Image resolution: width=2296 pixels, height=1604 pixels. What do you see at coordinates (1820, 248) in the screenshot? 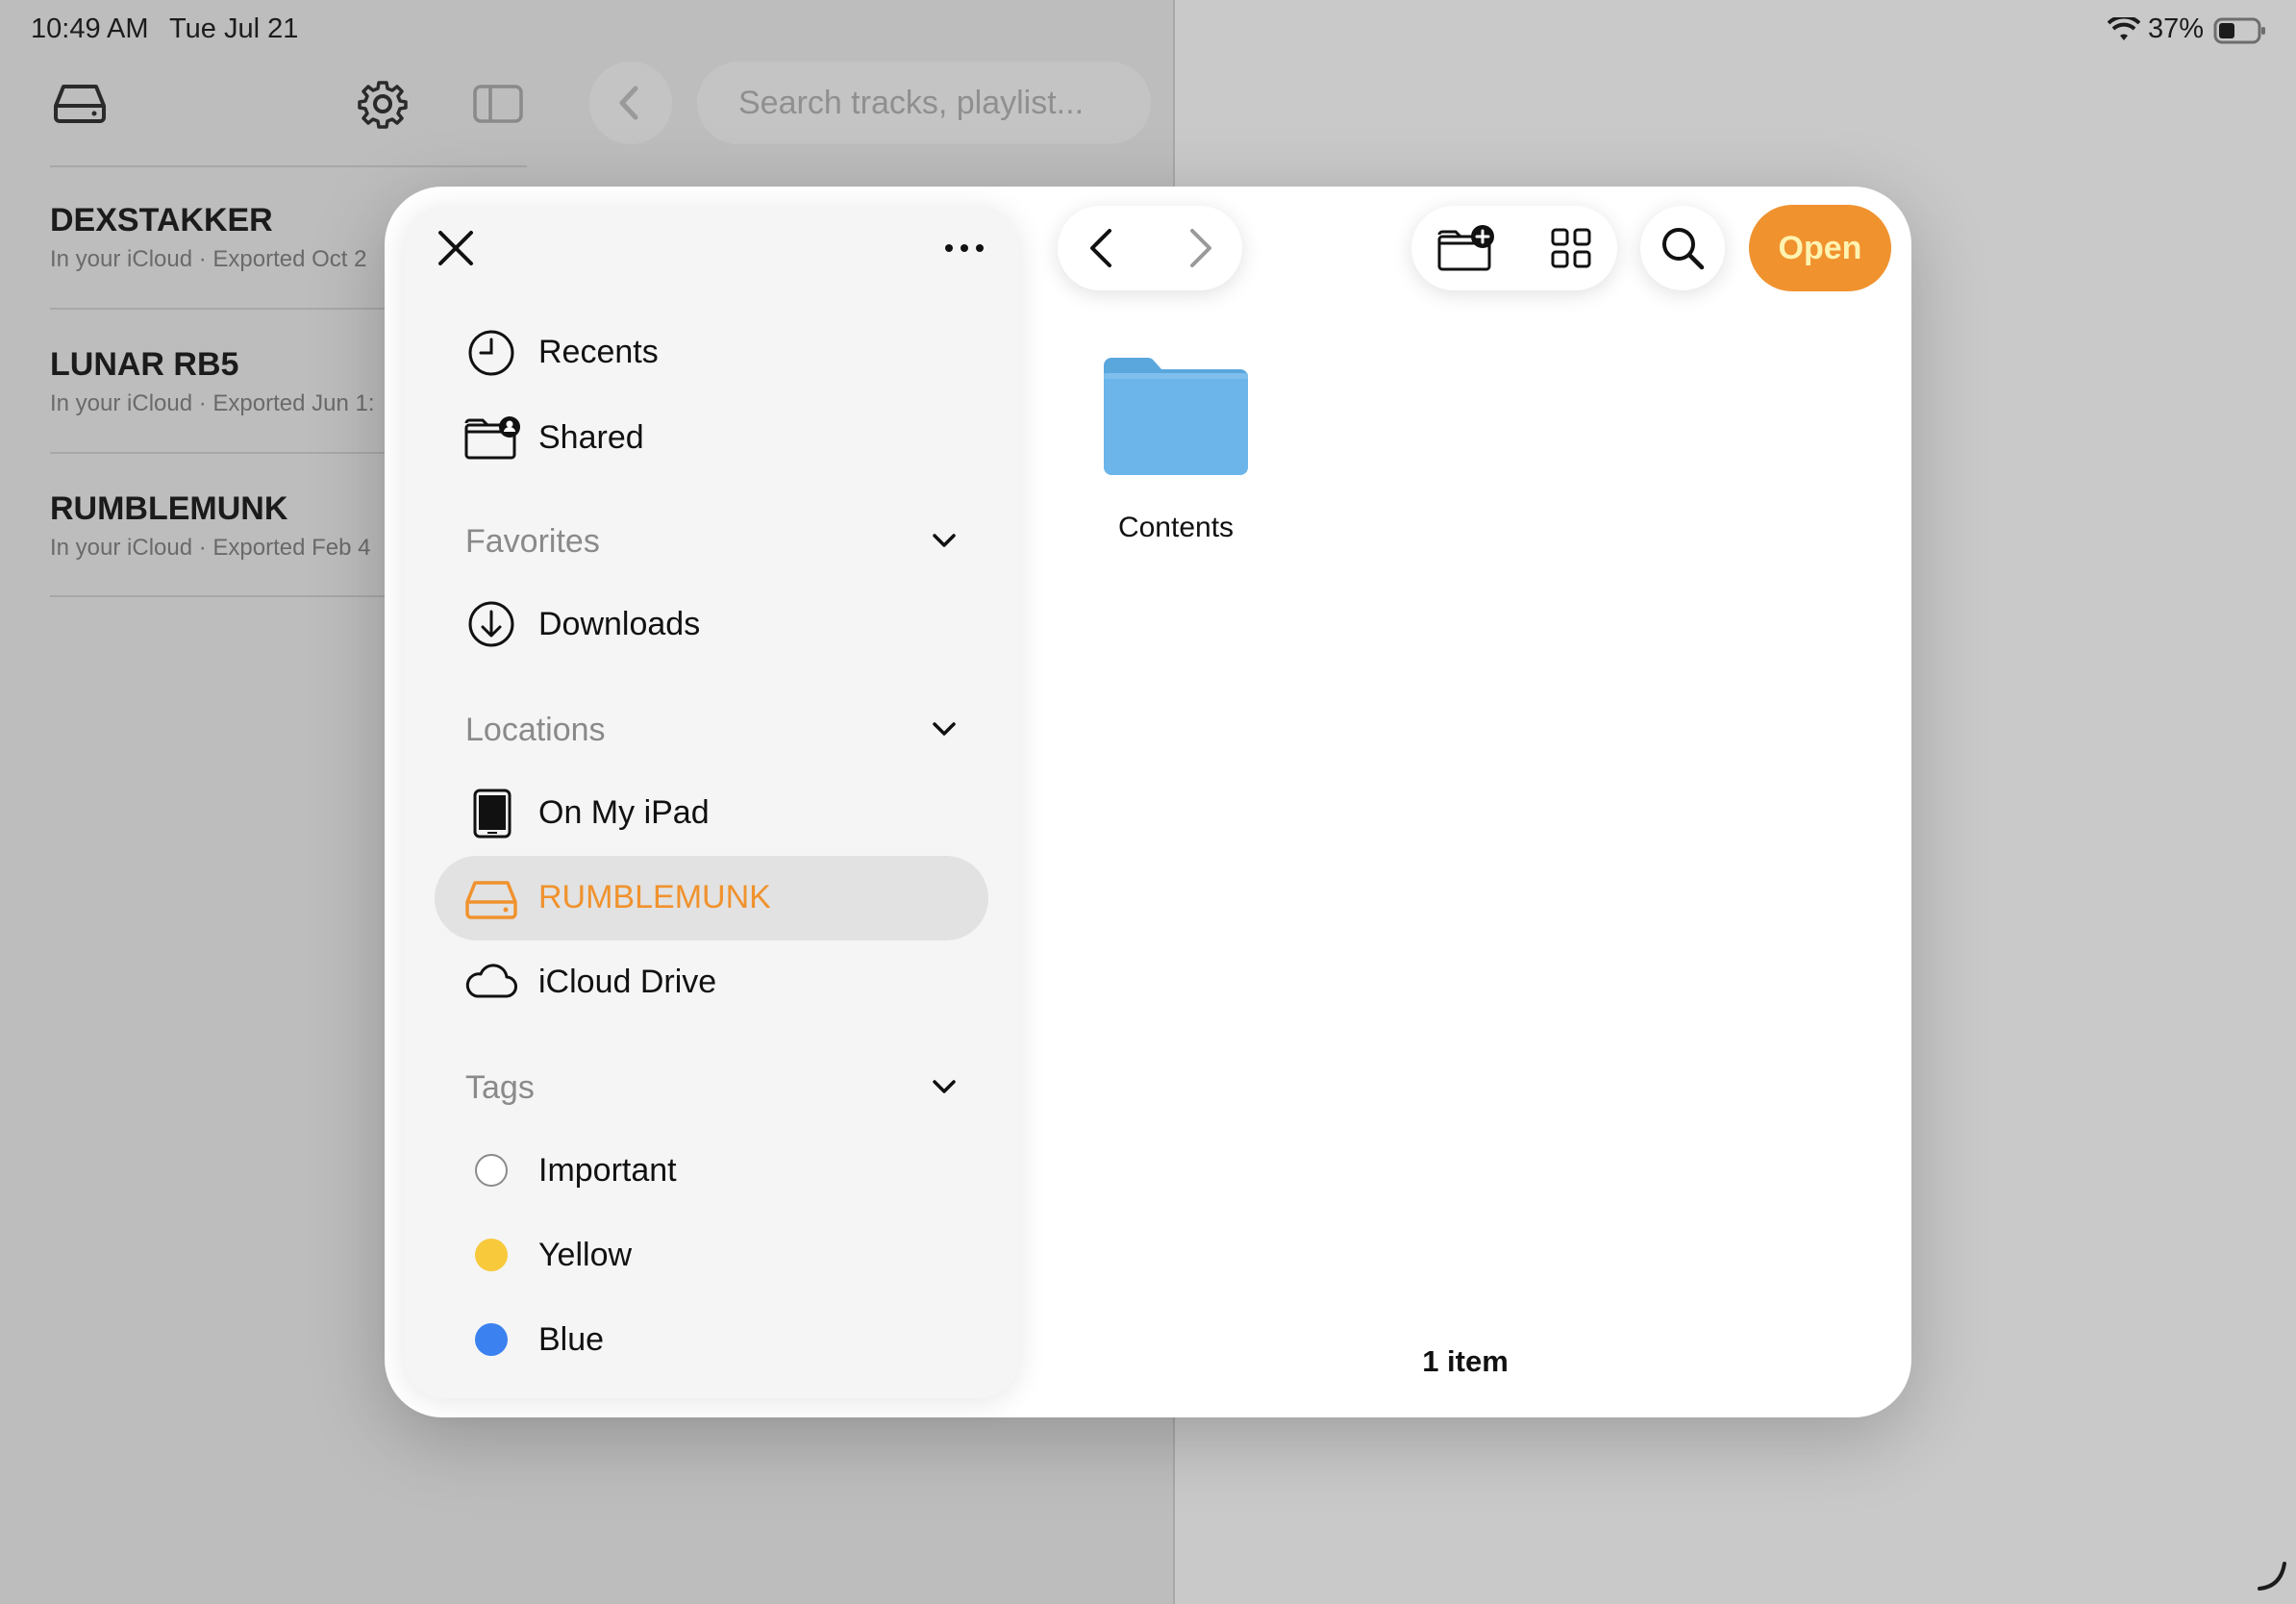
I see `open-button: Open` at bounding box center [1820, 248].